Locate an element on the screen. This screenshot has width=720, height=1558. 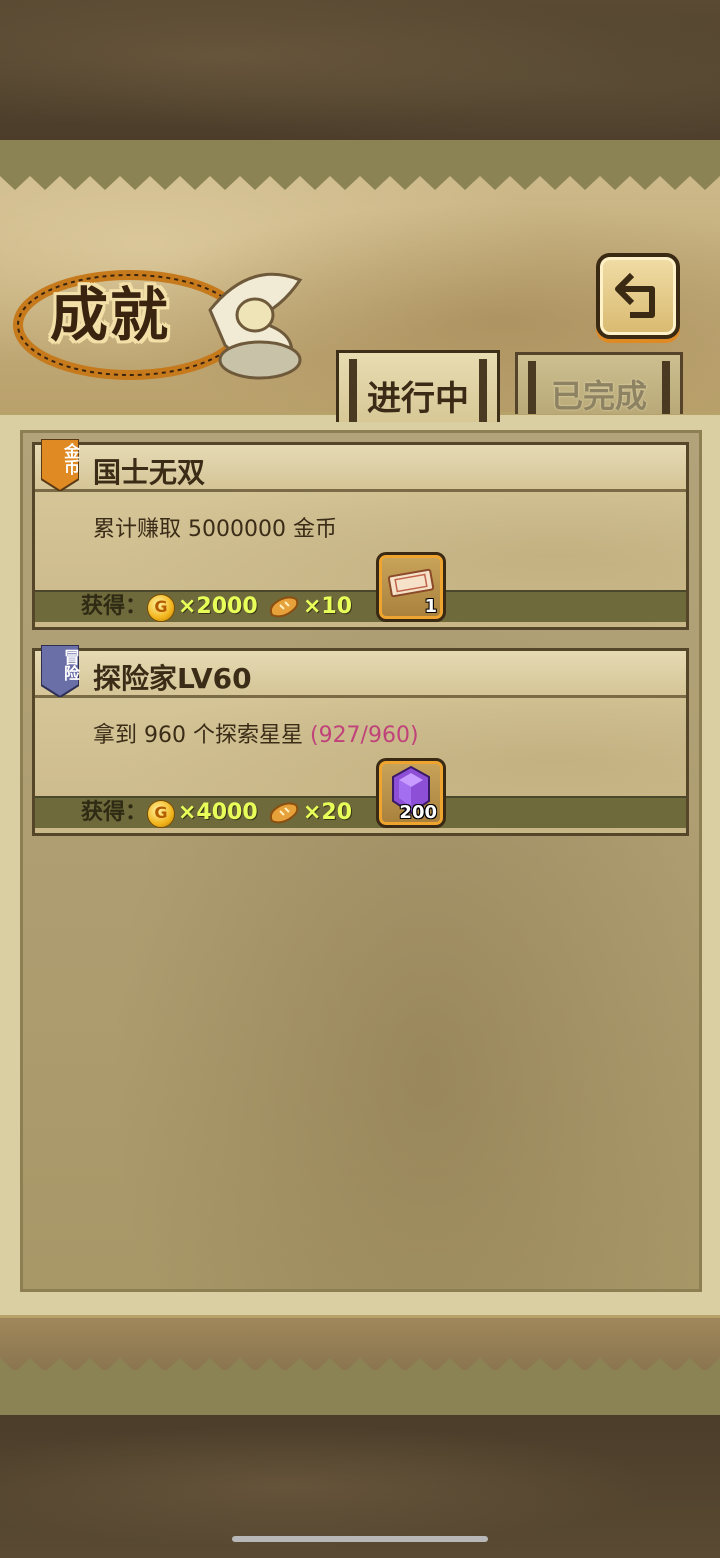
achievement-description: 累计赚取 5000000 金币 is located at coordinates (215, 527).